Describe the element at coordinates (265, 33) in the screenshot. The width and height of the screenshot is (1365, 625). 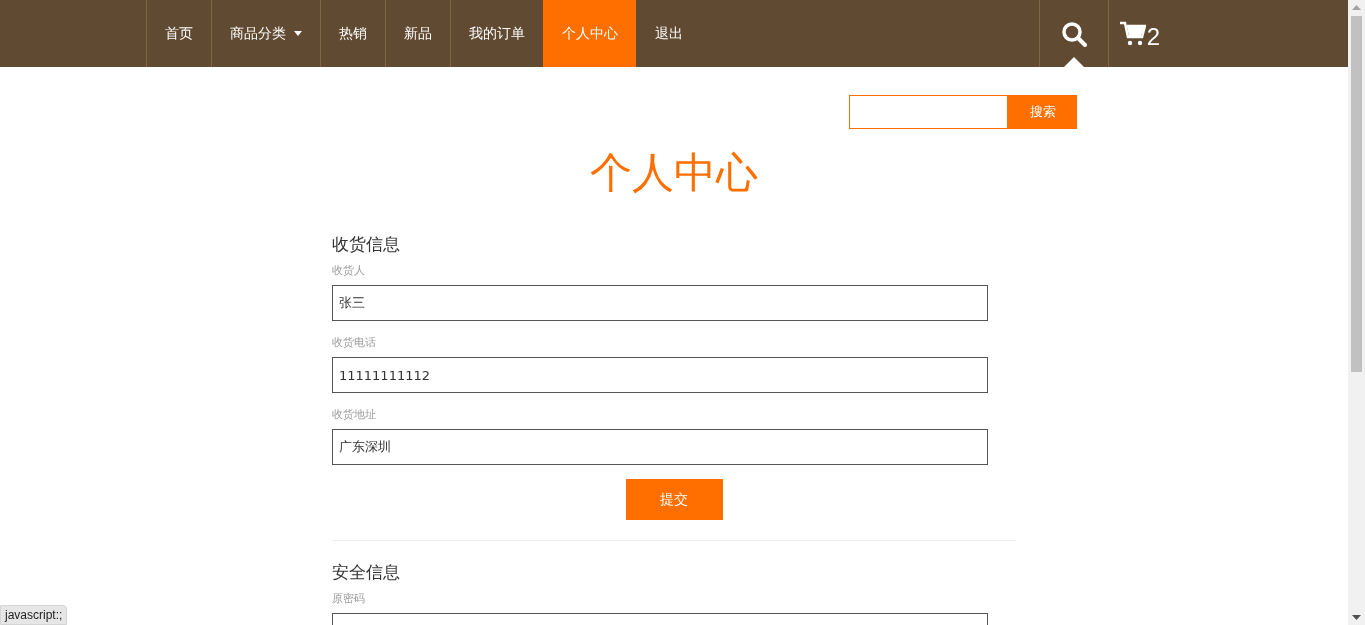
I see `nav-link: 商品分类` at that location.